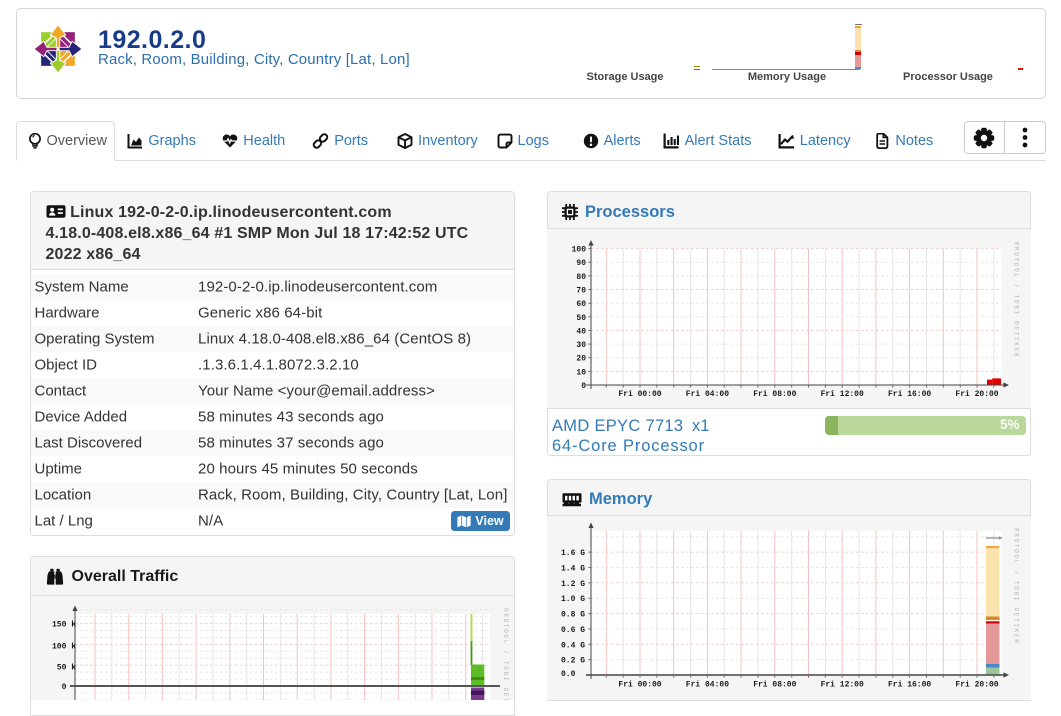 This screenshot has height=716, width=1061. What do you see at coordinates (573, 615) in the screenshot?
I see `svg-text: 0.8 G` at bounding box center [573, 615].